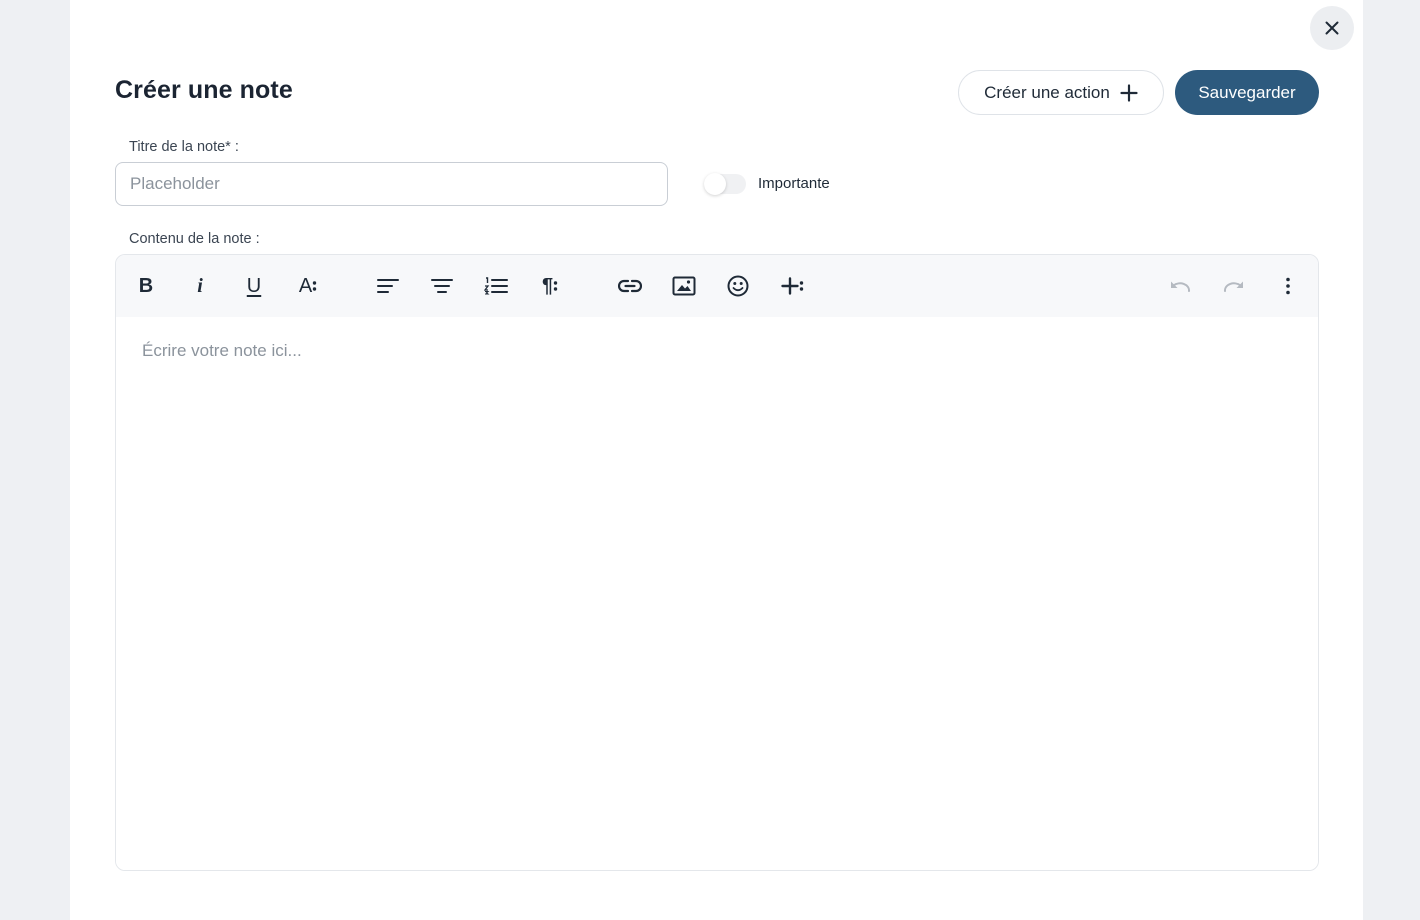  What do you see at coordinates (717, 286) in the screenshot?
I see `editor-toolbar: B i U A ¶` at bounding box center [717, 286].